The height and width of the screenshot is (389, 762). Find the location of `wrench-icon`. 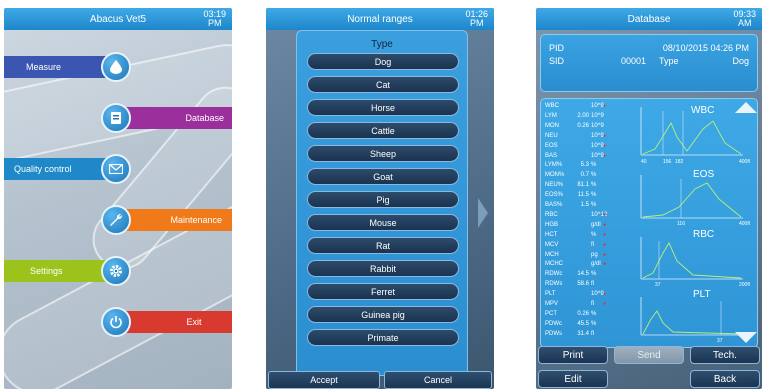

wrench-icon is located at coordinates (116, 220).